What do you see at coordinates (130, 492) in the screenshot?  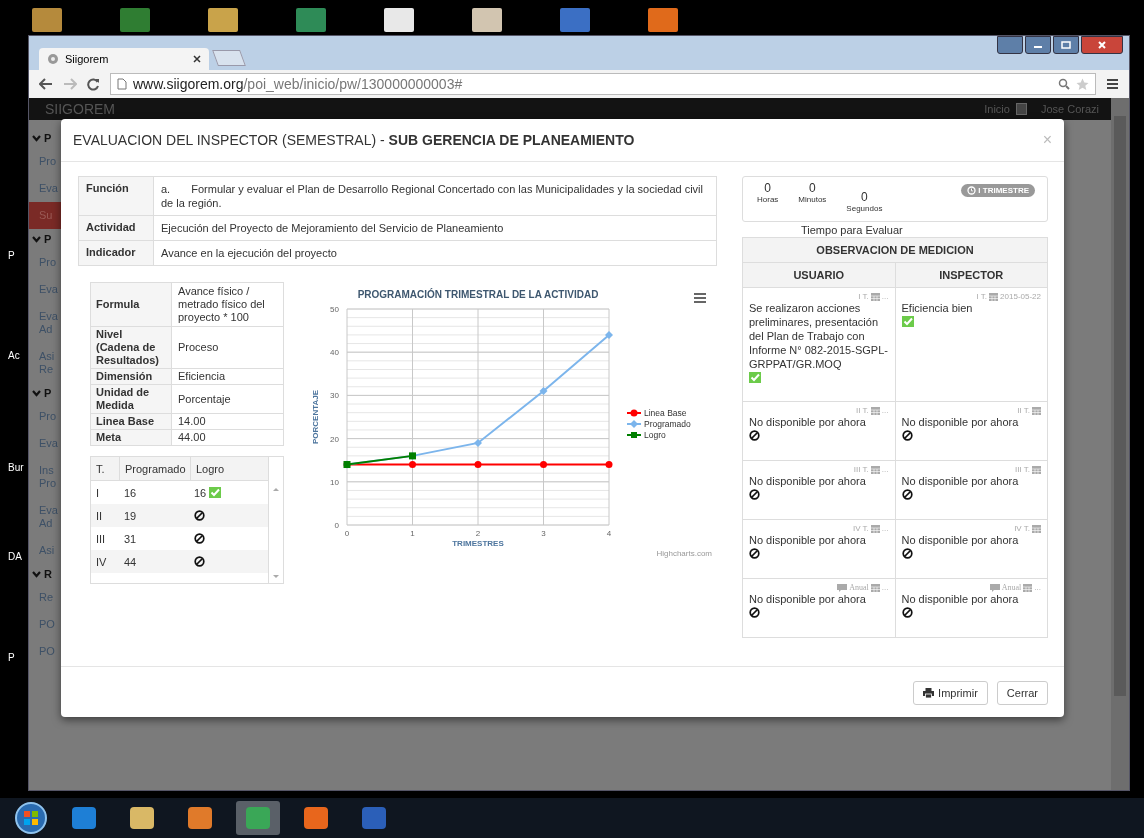 I see `table-cell-text: 16` at bounding box center [130, 492].